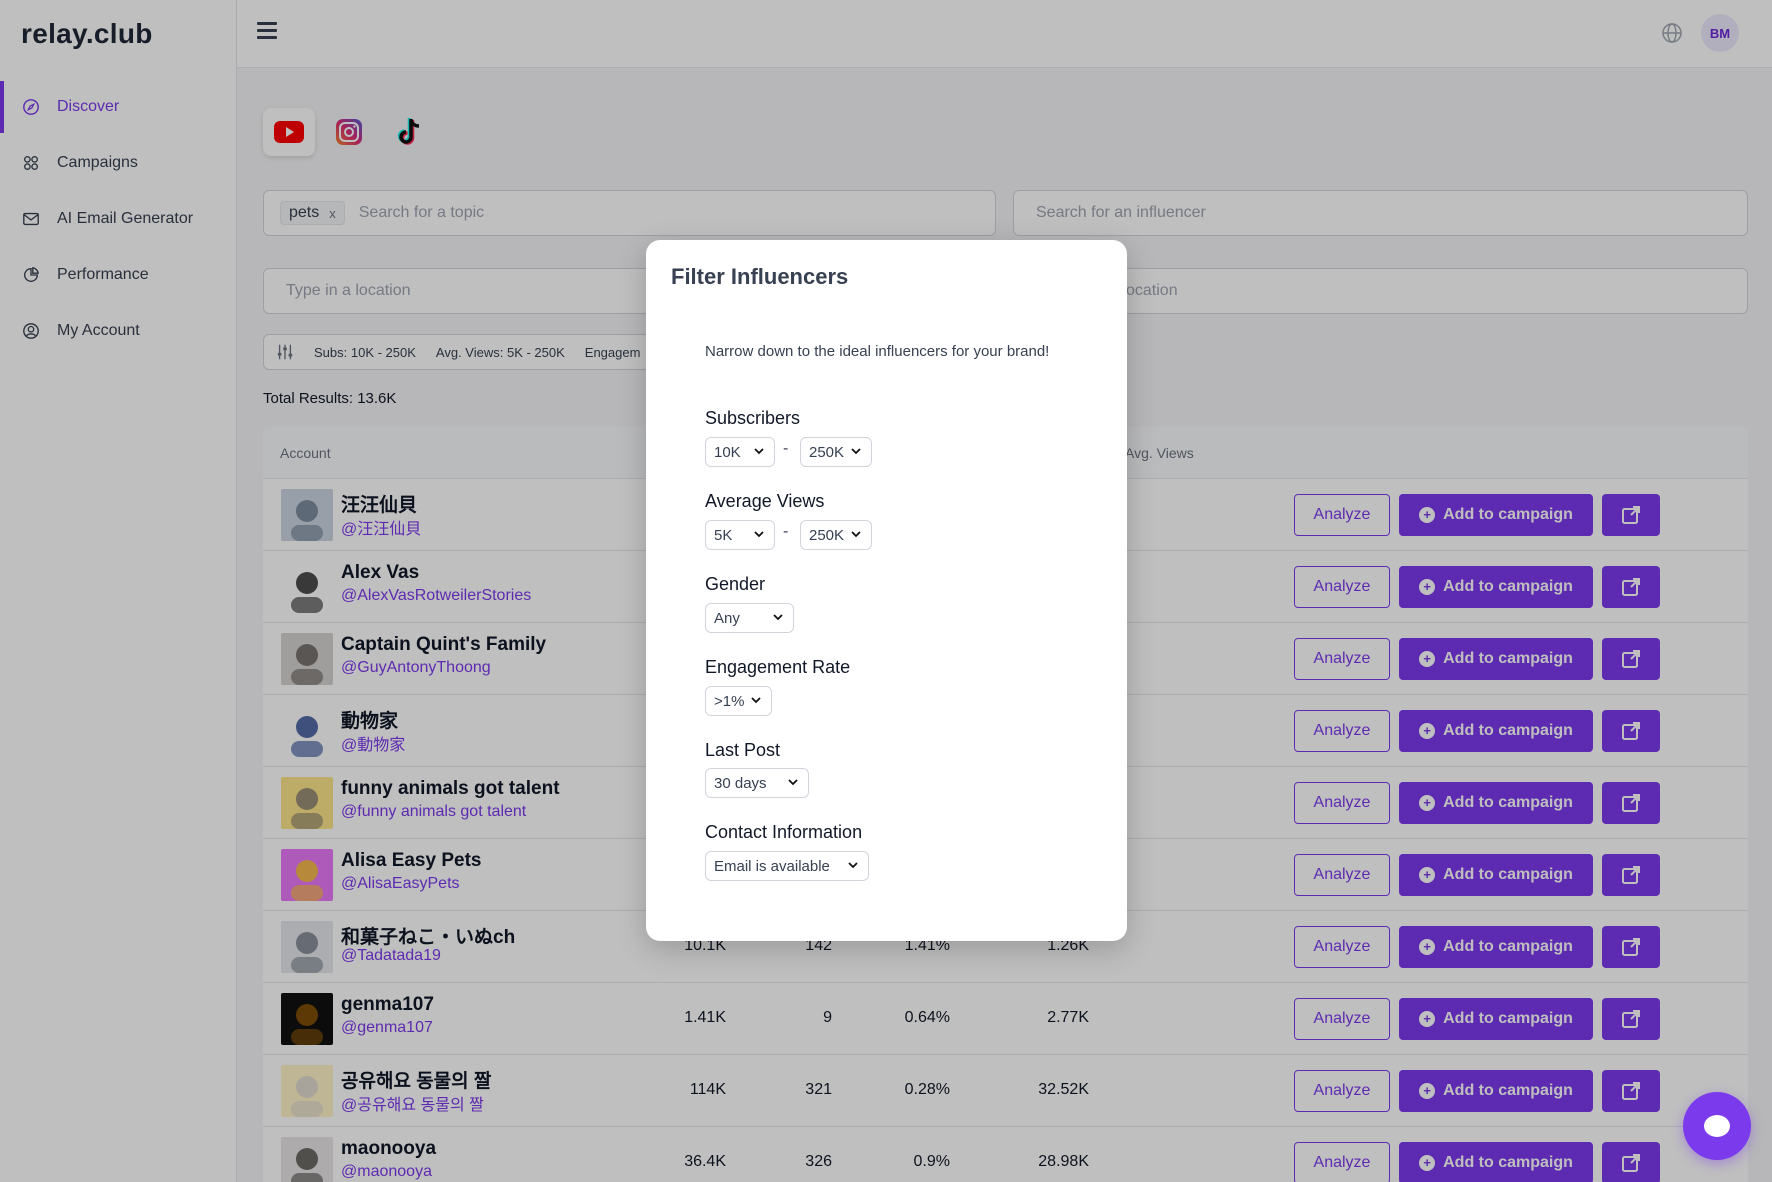  Describe the element at coordinates (740, 783) in the screenshot. I see `last-post-value: 30 days` at that location.